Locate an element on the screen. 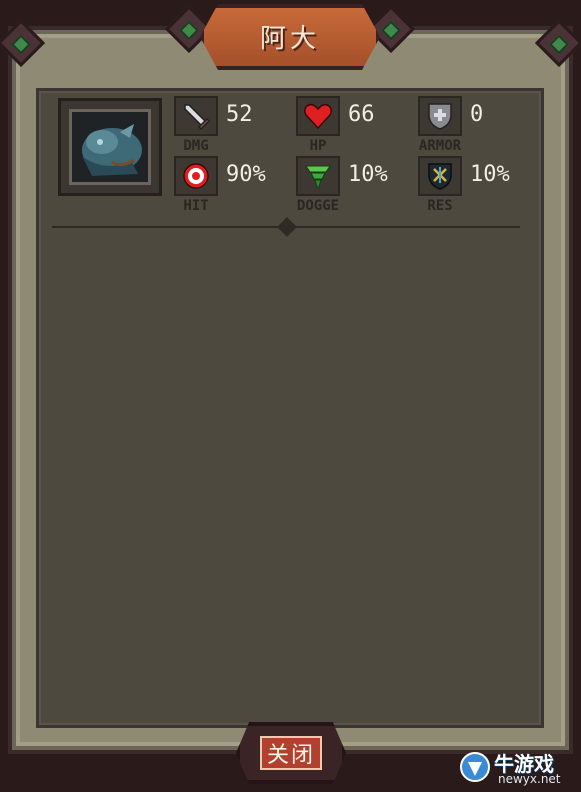 The width and height of the screenshot is (581, 792). shield-icon is located at coordinates (440, 116).